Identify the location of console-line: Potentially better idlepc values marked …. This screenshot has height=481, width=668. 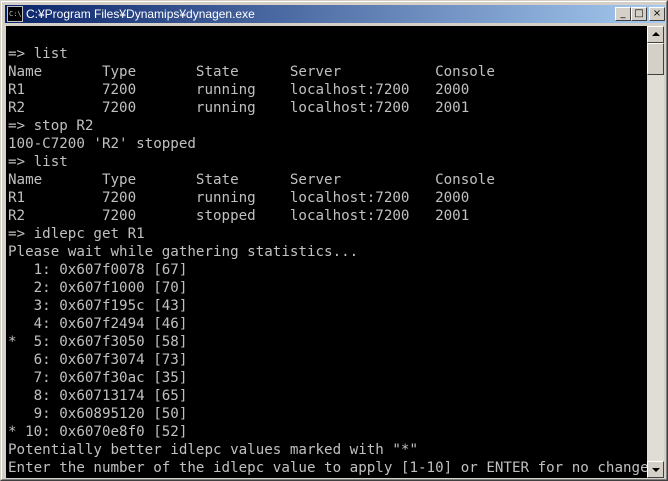
(213, 450).